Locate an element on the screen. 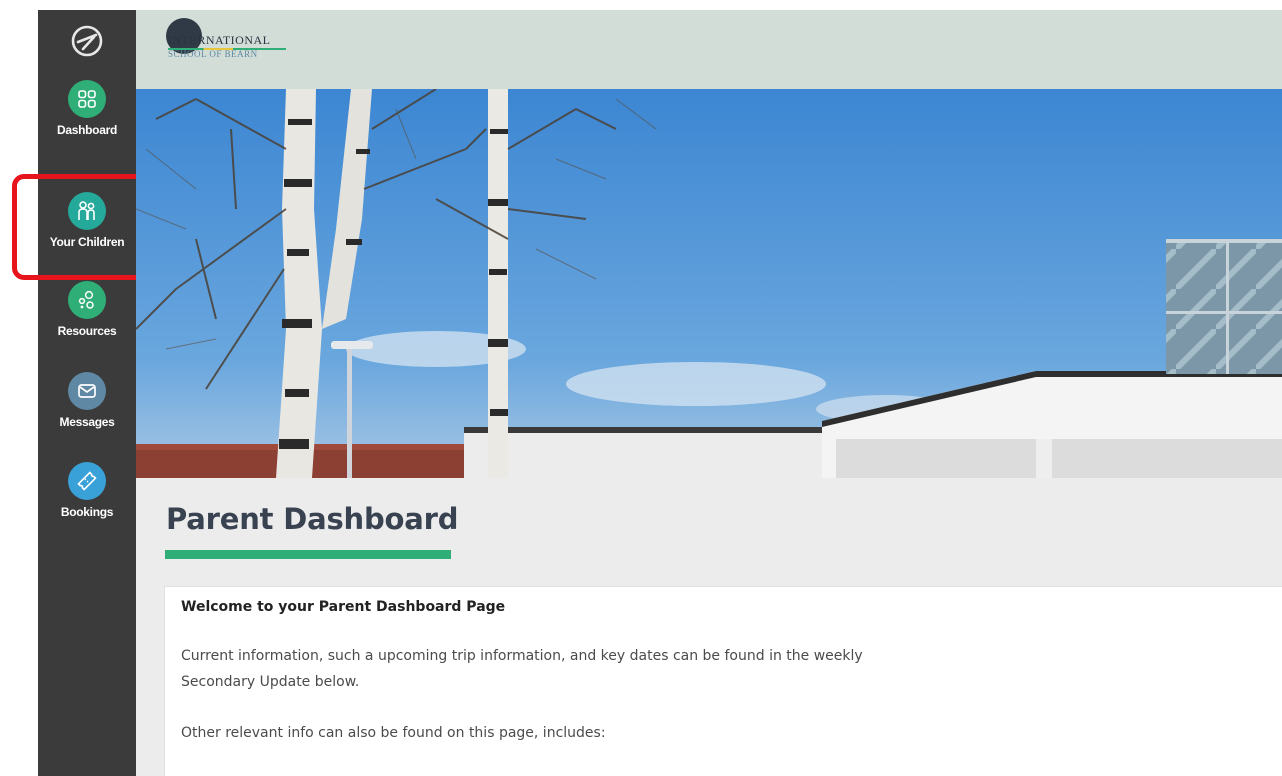 Image resolution: width=1282 pixels, height=776 pixels. sidebar-item-messages: Messages is located at coordinates (87, 400).